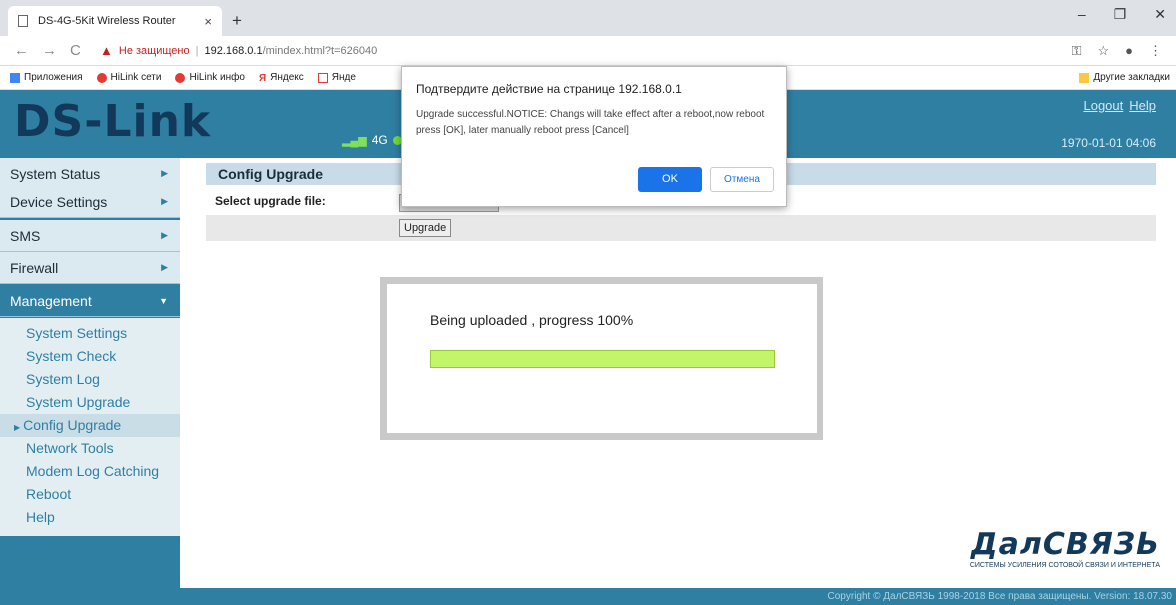 This screenshot has height=605, width=1176. What do you see at coordinates (163, 300) in the screenshot?
I see `arrow-down-icon: ▼` at bounding box center [163, 300].